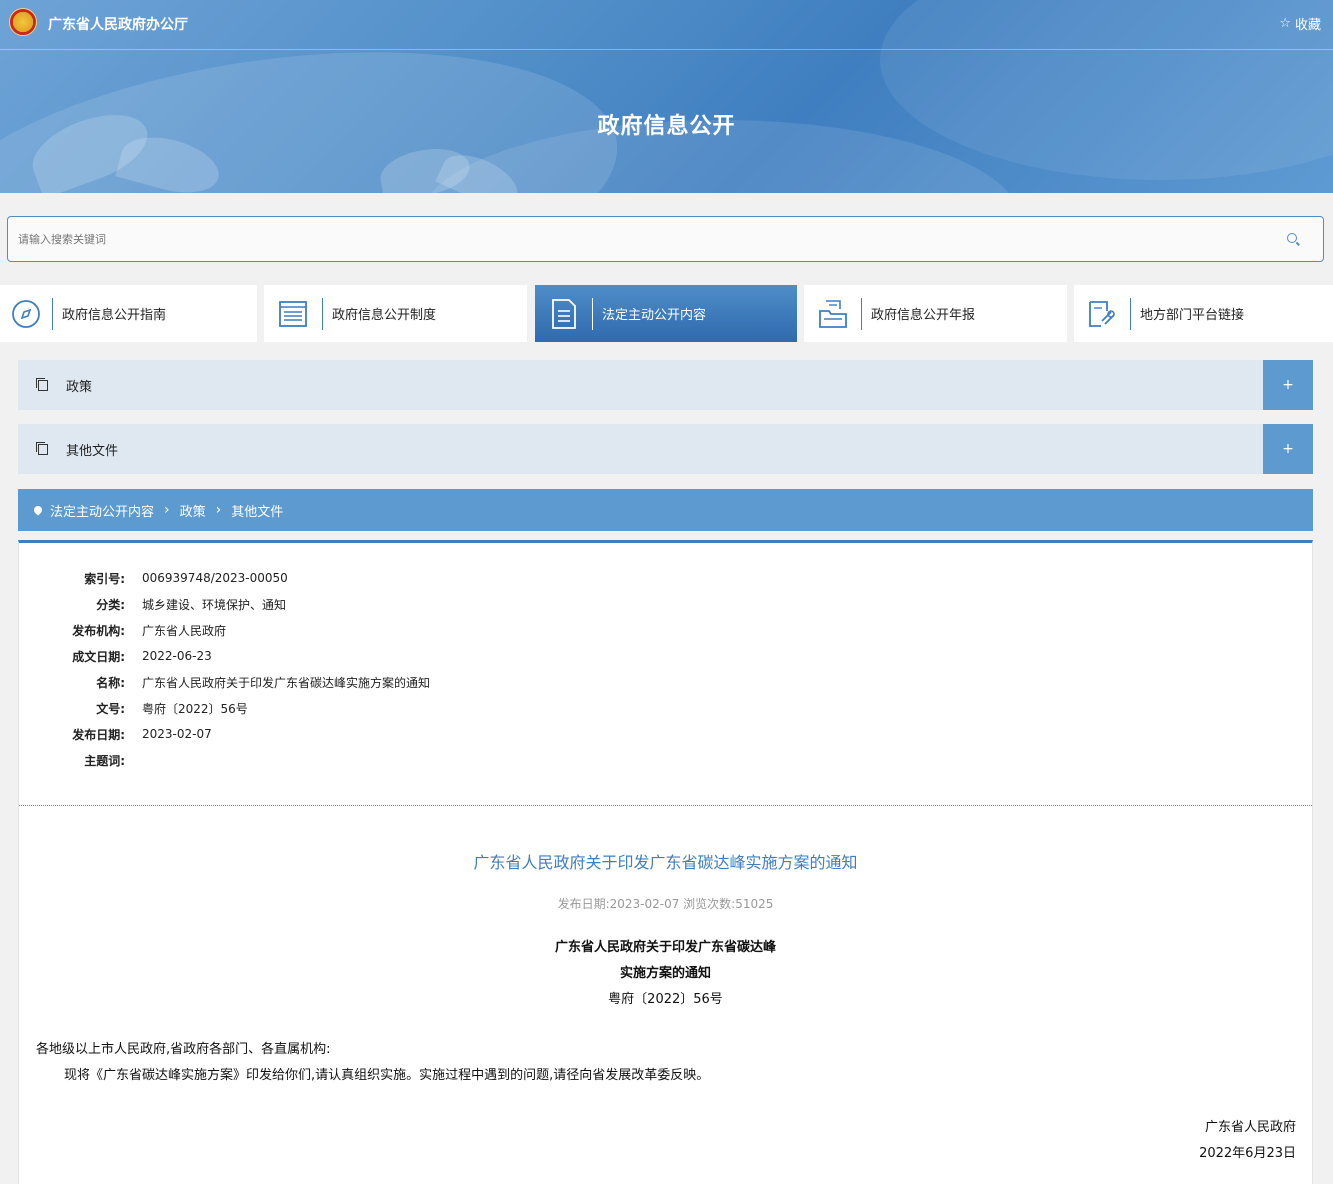 The image size is (1333, 1184). Describe the element at coordinates (98, 630) in the screenshot. I see `meta-key: 发布机构:` at that location.